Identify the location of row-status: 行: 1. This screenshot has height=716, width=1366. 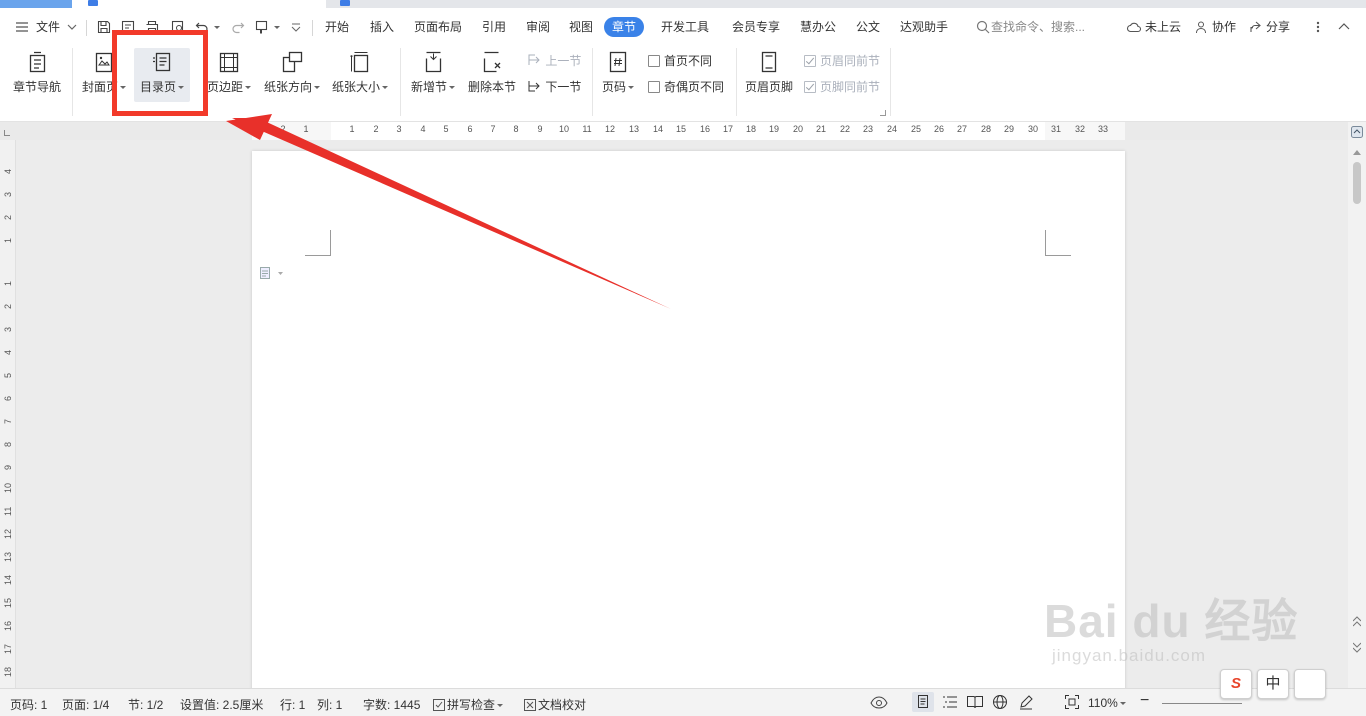
(292, 704).